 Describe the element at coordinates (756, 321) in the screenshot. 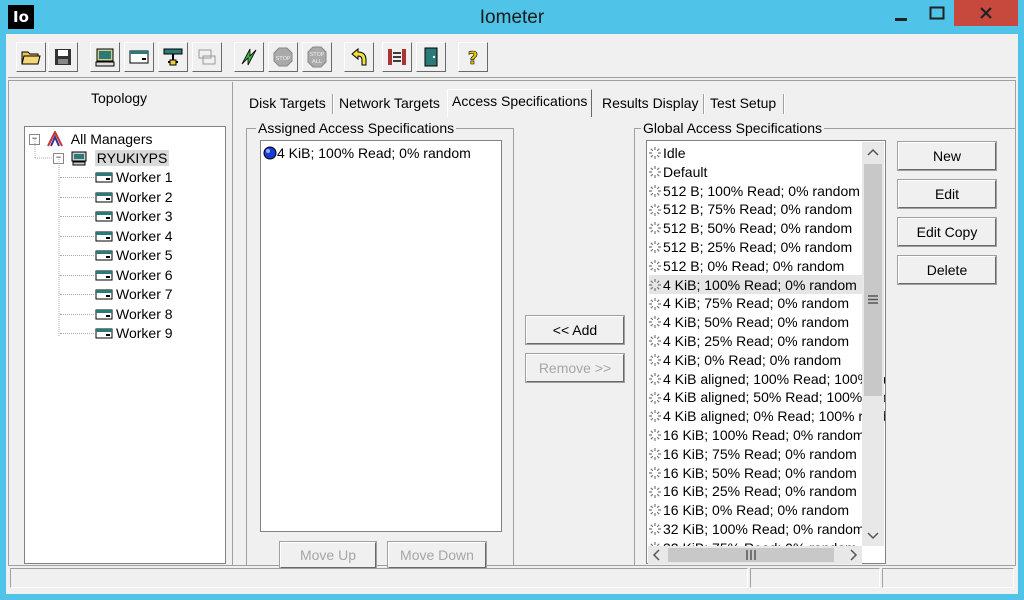

I see `list-item-label: 4 KiB; 50% Read; 0% random` at that location.